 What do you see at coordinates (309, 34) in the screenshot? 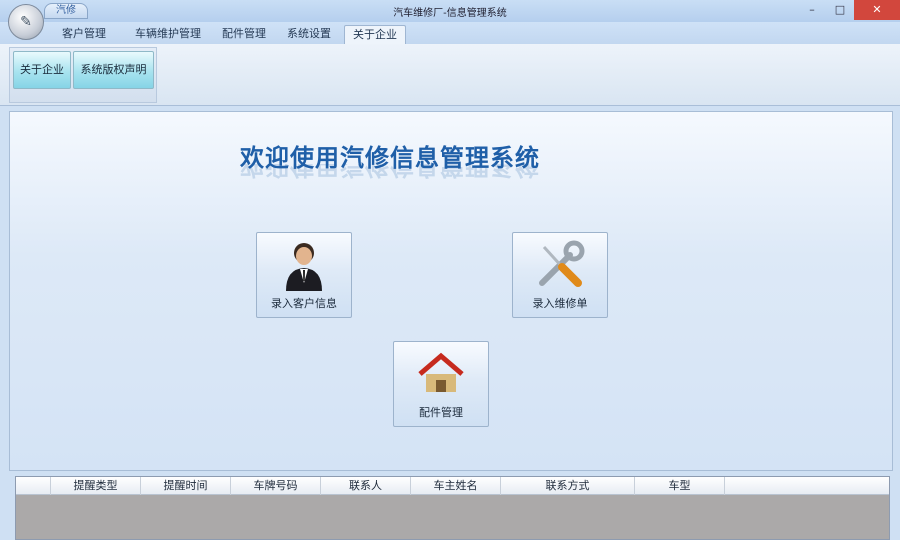
I see `tab-settings: 系统设置` at bounding box center [309, 34].